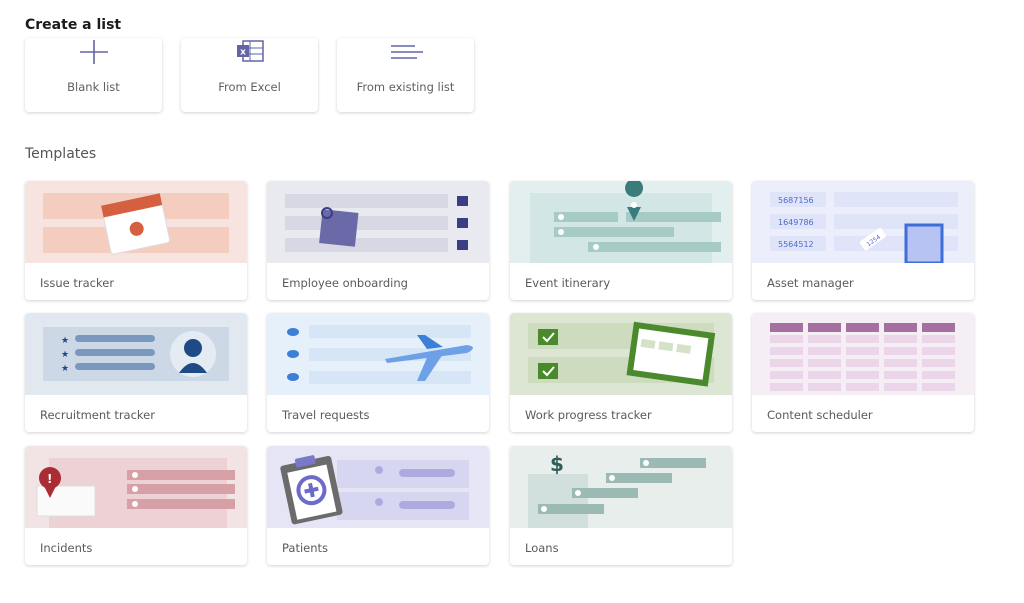 The height and width of the screenshot is (603, 1024). Describe the element at coordinates (93, 87) in the screenshot. I see `blank-list-label: Blank list` at that location.